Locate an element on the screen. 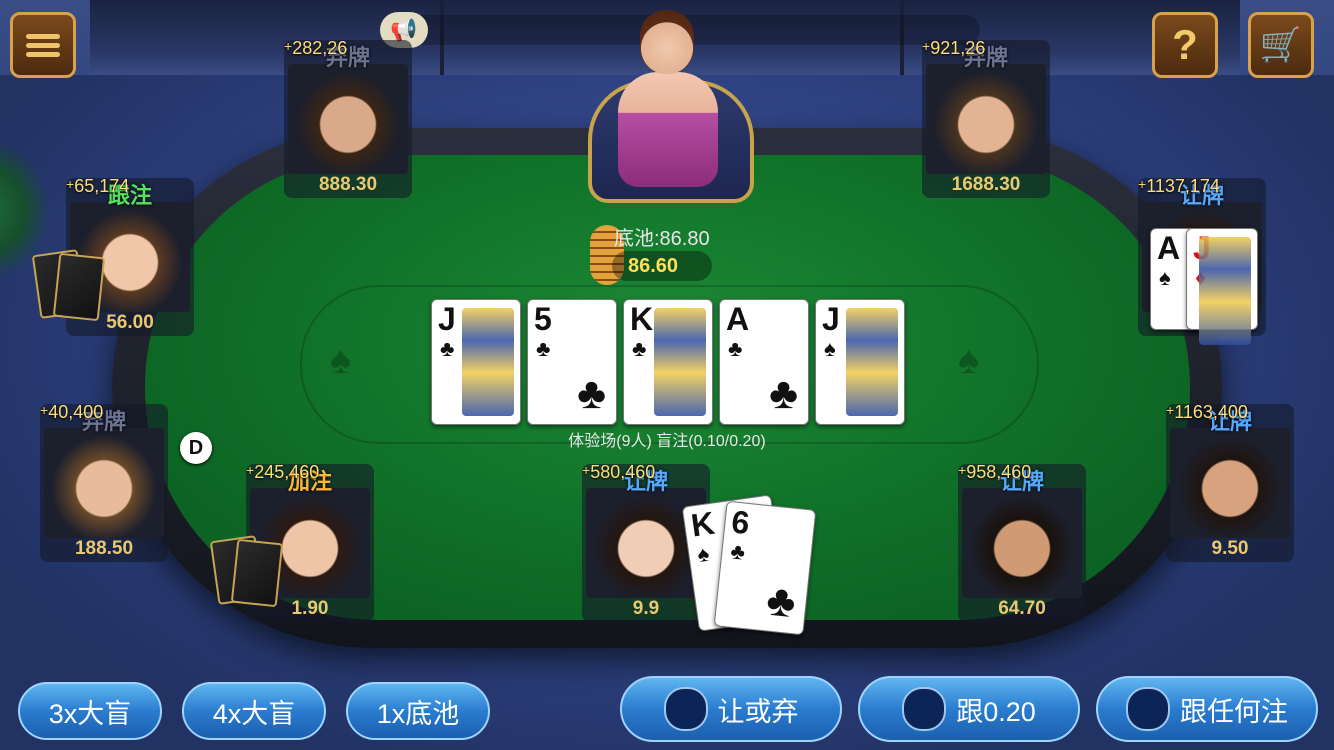 The image size is (1334, 750). player-total: +580,460 is located at coordinates (618, 472).